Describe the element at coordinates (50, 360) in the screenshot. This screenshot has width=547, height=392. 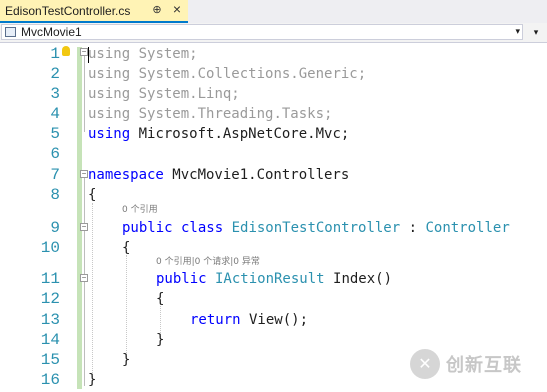
I see `line-number: 15` at that location.